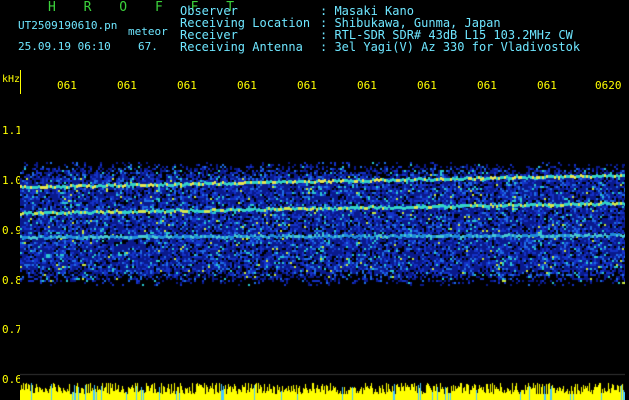 Image resolution: width=629 pixels, height=400 pixels. Describe the element at coordinates (148, 46) in the screenshot. I see `meteor-count: 67.` at that location.